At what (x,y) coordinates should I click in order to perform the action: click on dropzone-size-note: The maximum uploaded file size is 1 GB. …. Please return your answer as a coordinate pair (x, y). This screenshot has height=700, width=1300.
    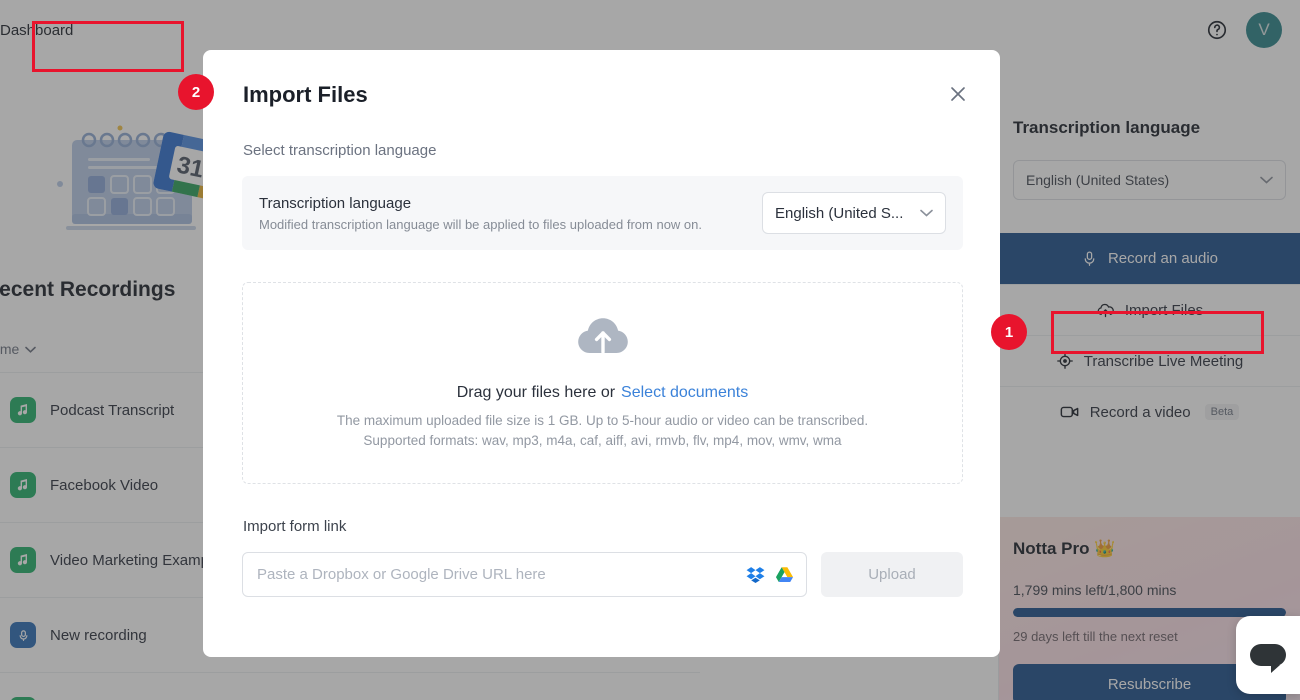
    Looking at the image, I should click on (602, 420).